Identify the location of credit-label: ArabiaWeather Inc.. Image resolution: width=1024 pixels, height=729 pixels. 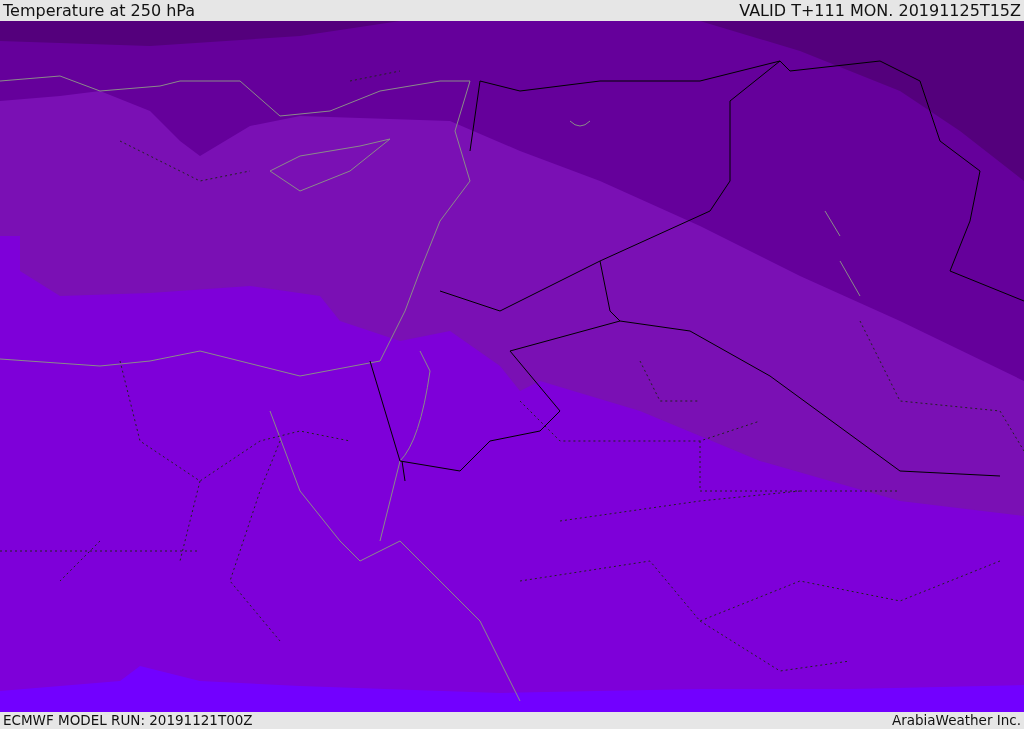
(956, 720).